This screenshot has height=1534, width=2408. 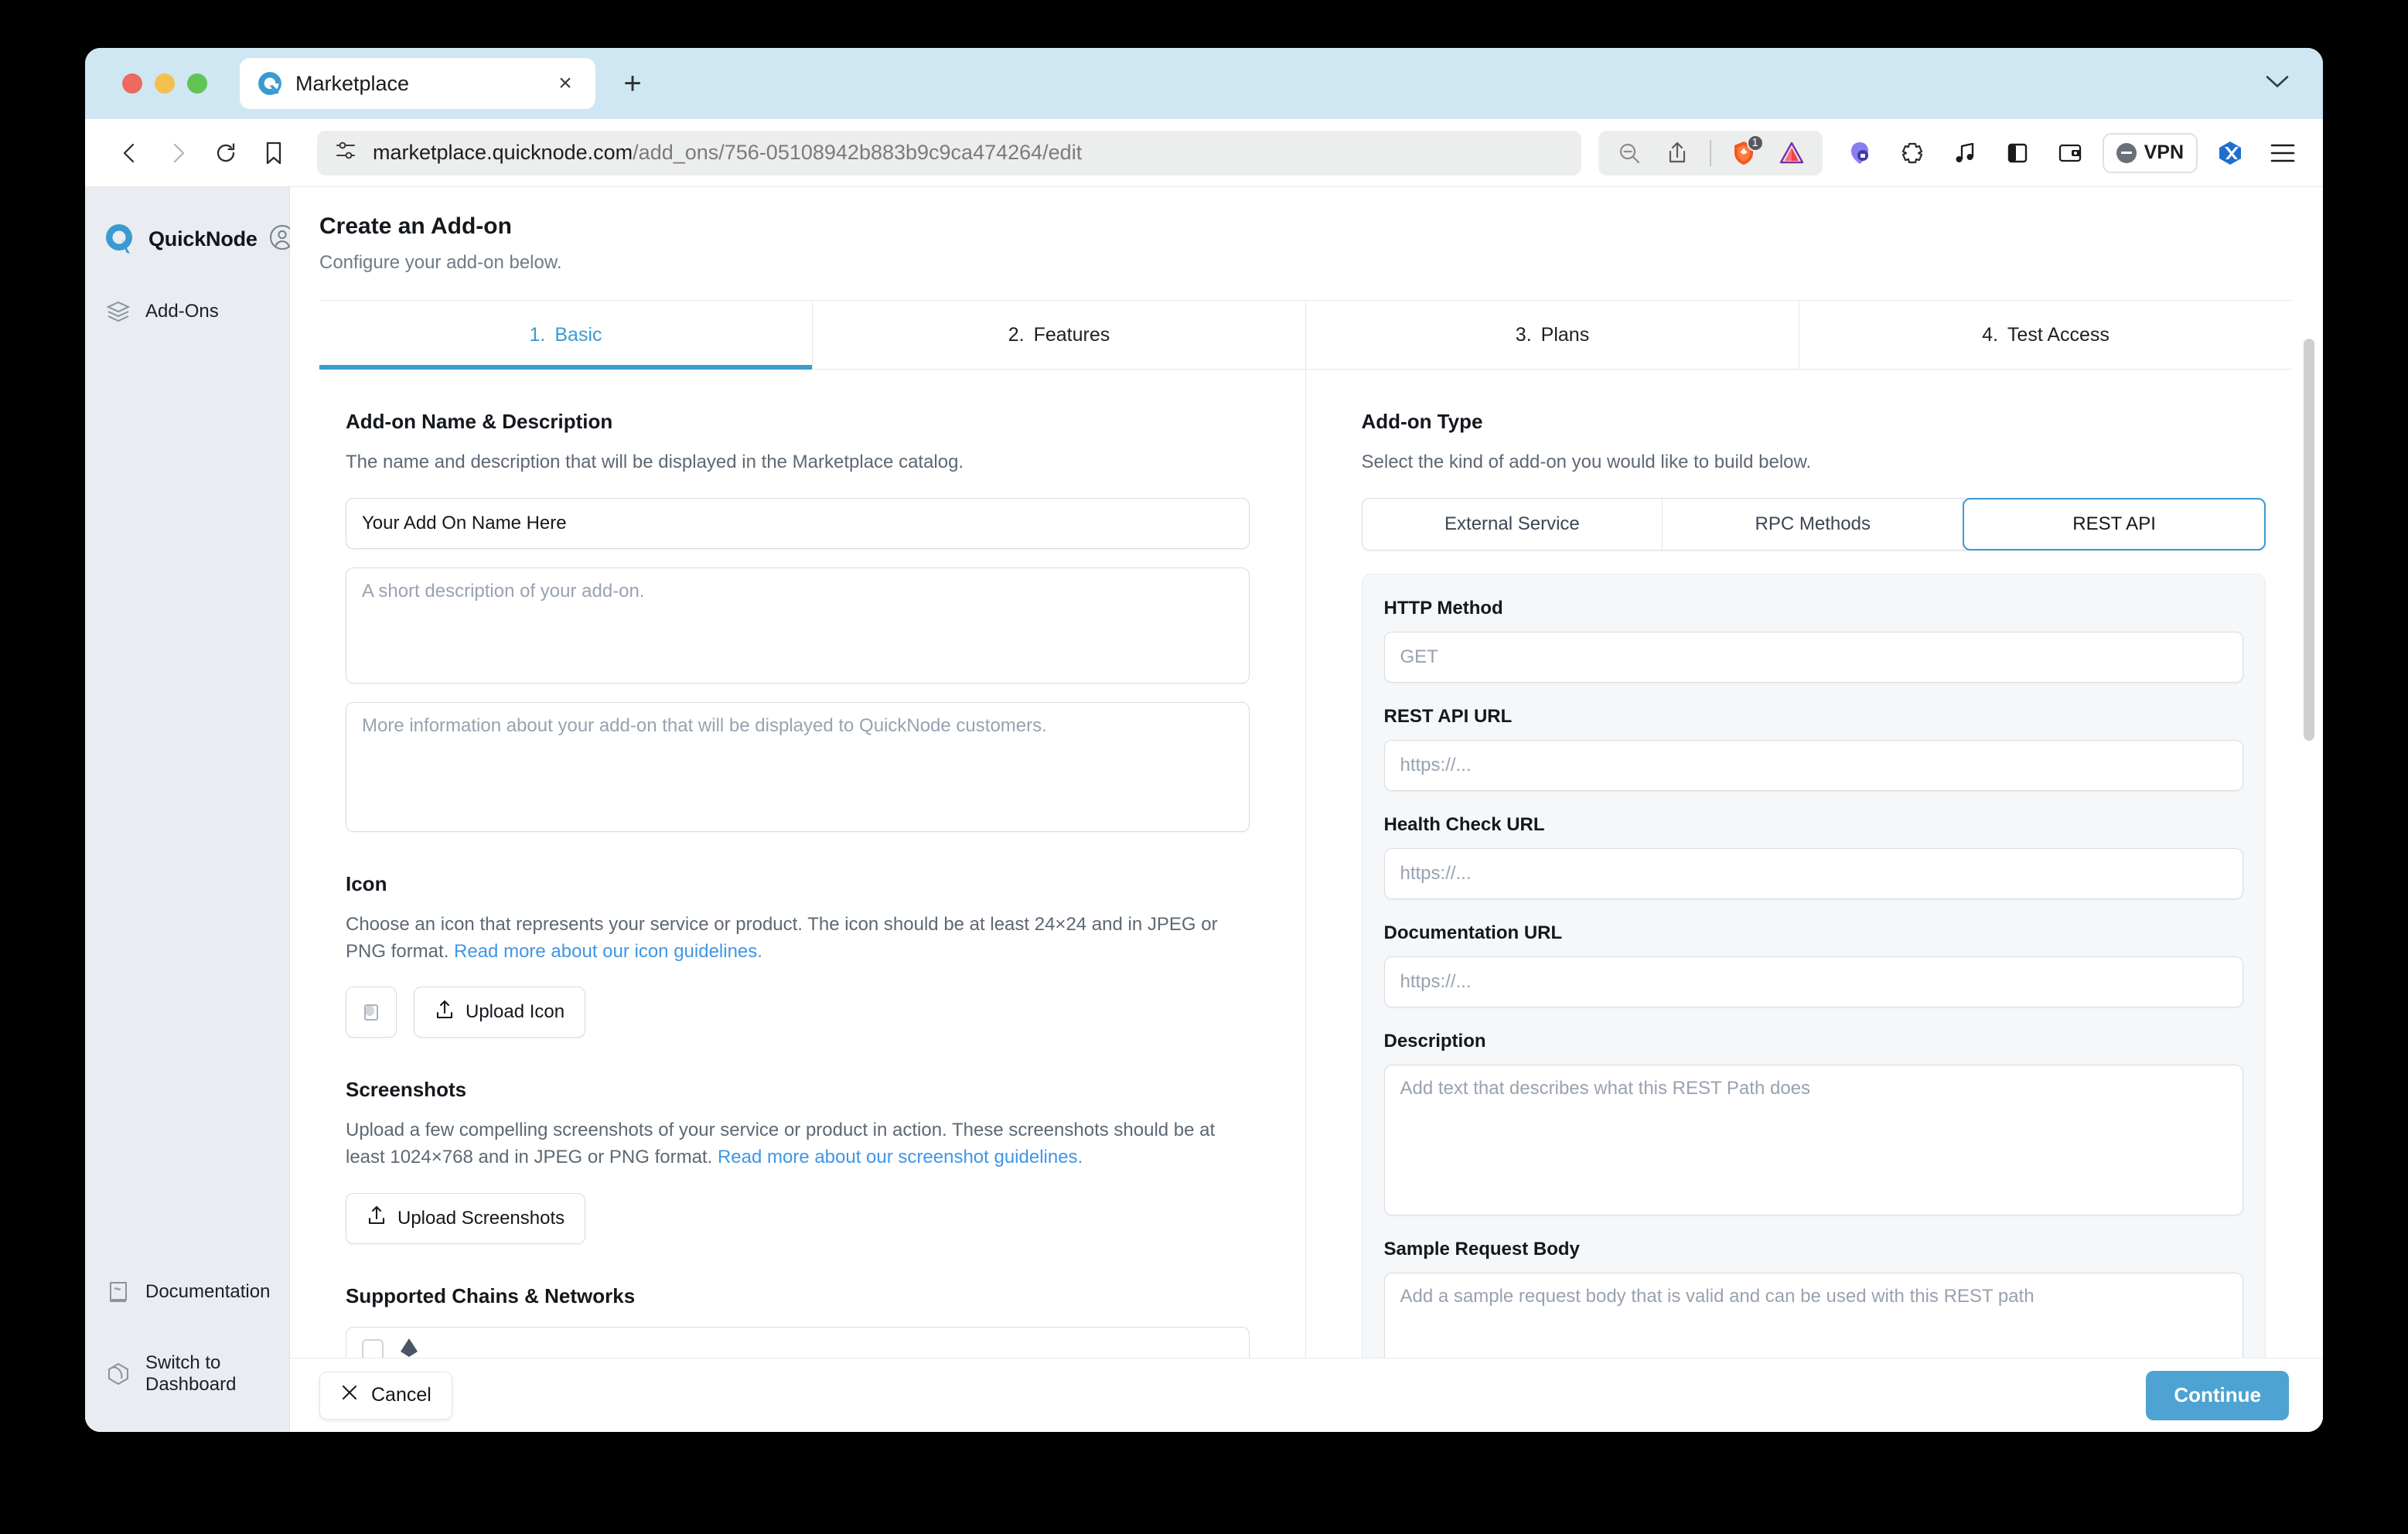 I want to click on minimize-window-button, so click(x=165, y=83).